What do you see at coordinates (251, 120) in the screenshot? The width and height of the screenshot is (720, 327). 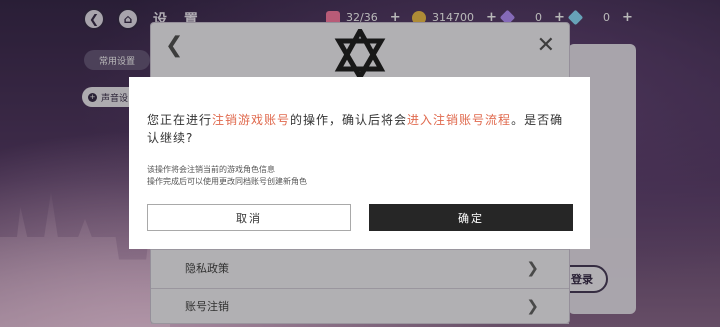 I see `message-highlight-delete: 注销游戏账号` at bounding box center [251, 120].